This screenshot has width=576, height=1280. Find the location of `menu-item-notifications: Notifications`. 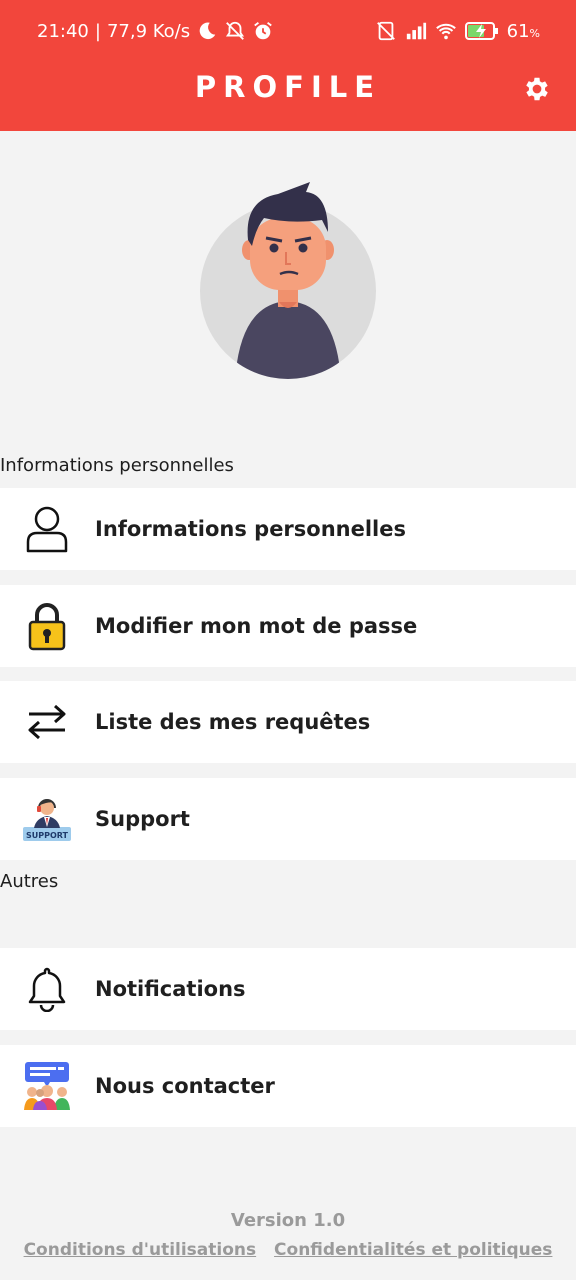

menu-item-notifications: Notifications is located at coordinates (288, 989).